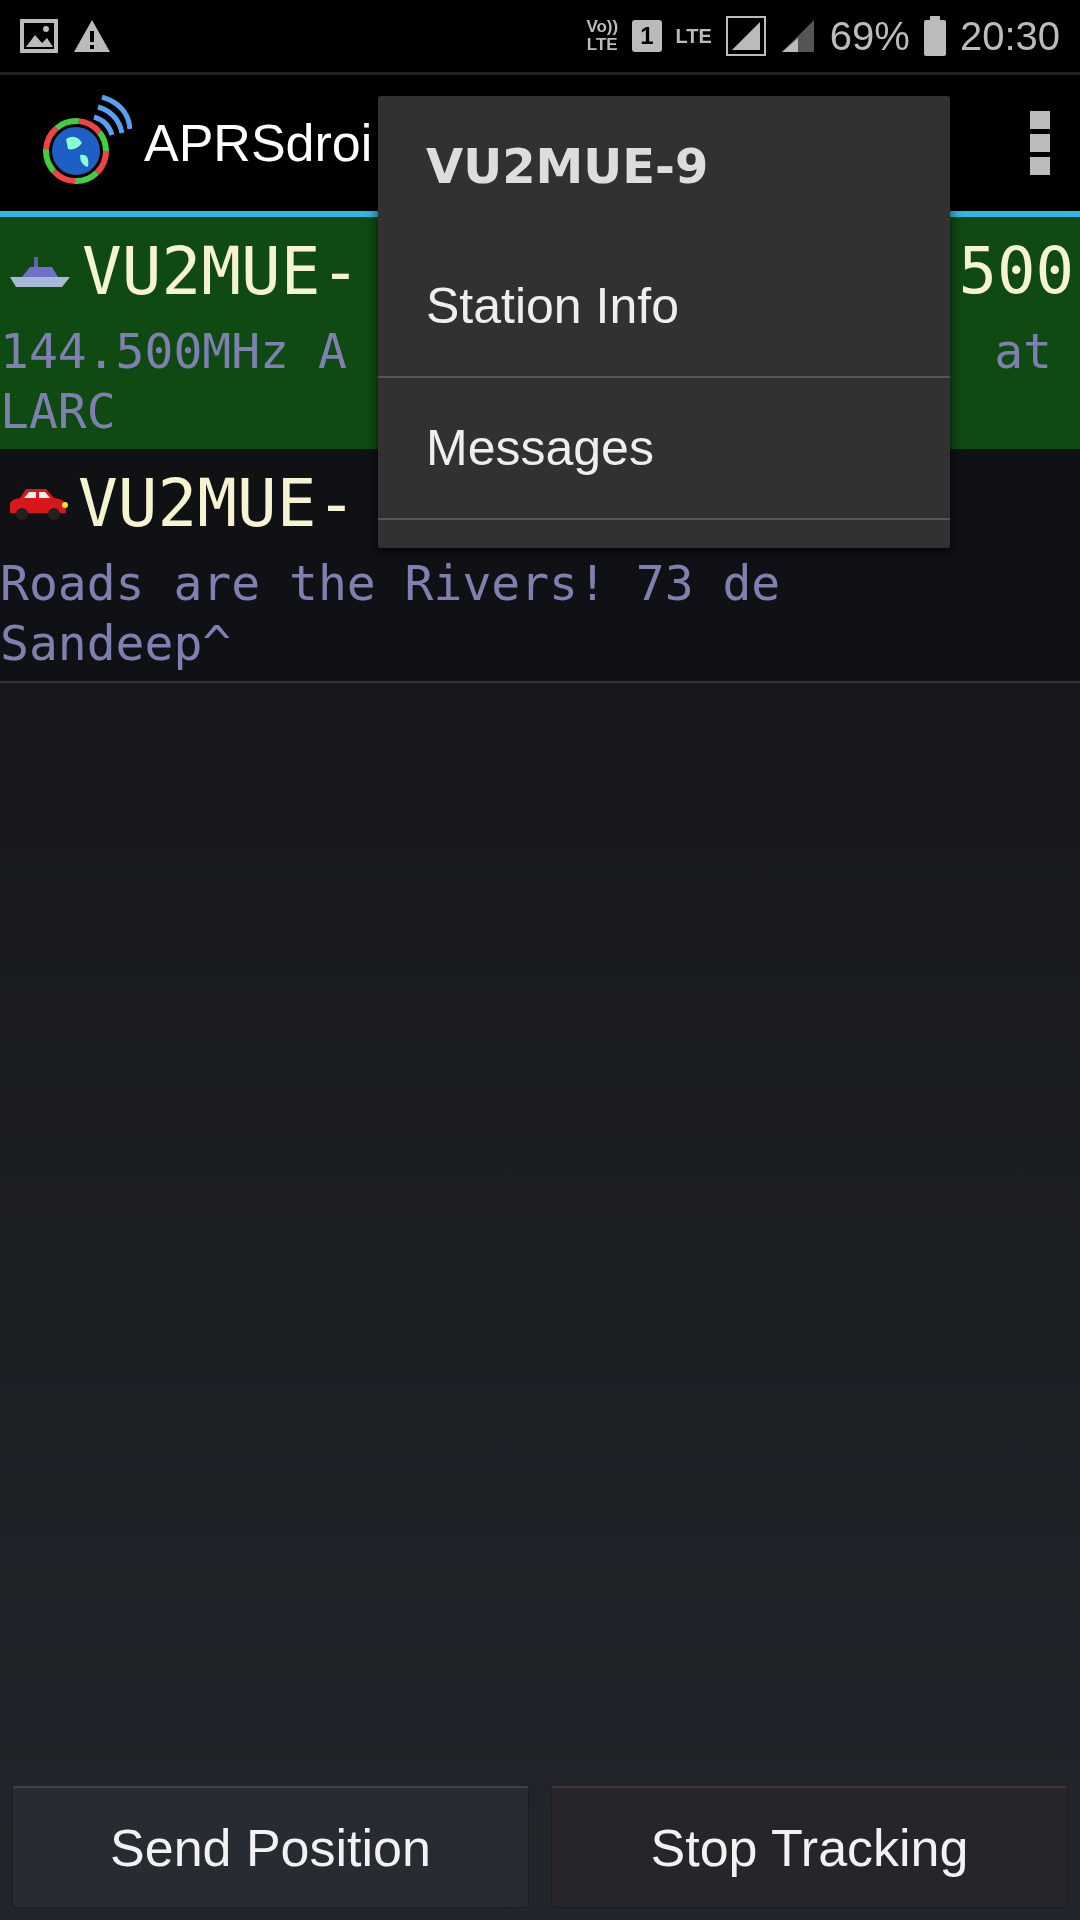 The height and width of the screenshot is (1920, 1080). Describe the element at coordinates (1023, 351) in the screenshot. I see `station-comment: at` at that location.